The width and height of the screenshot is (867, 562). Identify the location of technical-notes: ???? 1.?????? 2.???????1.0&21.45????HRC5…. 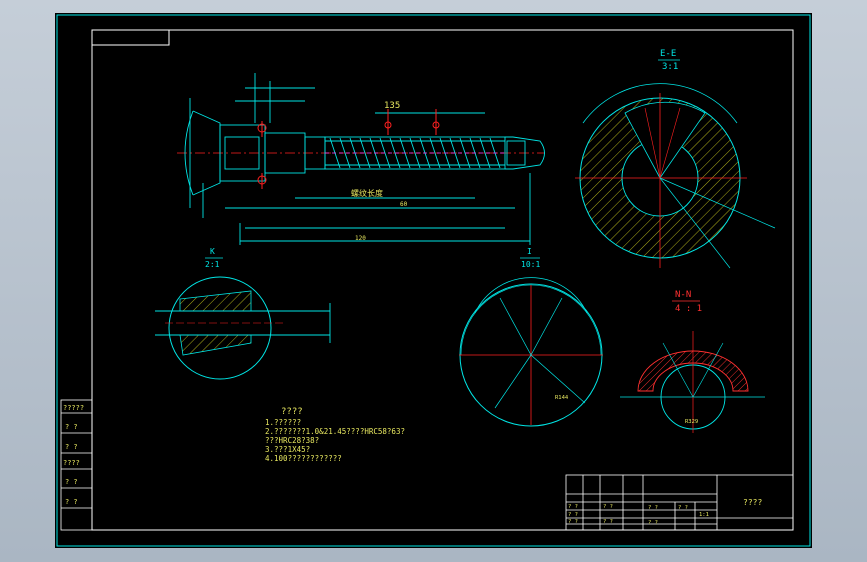
(335, 435).